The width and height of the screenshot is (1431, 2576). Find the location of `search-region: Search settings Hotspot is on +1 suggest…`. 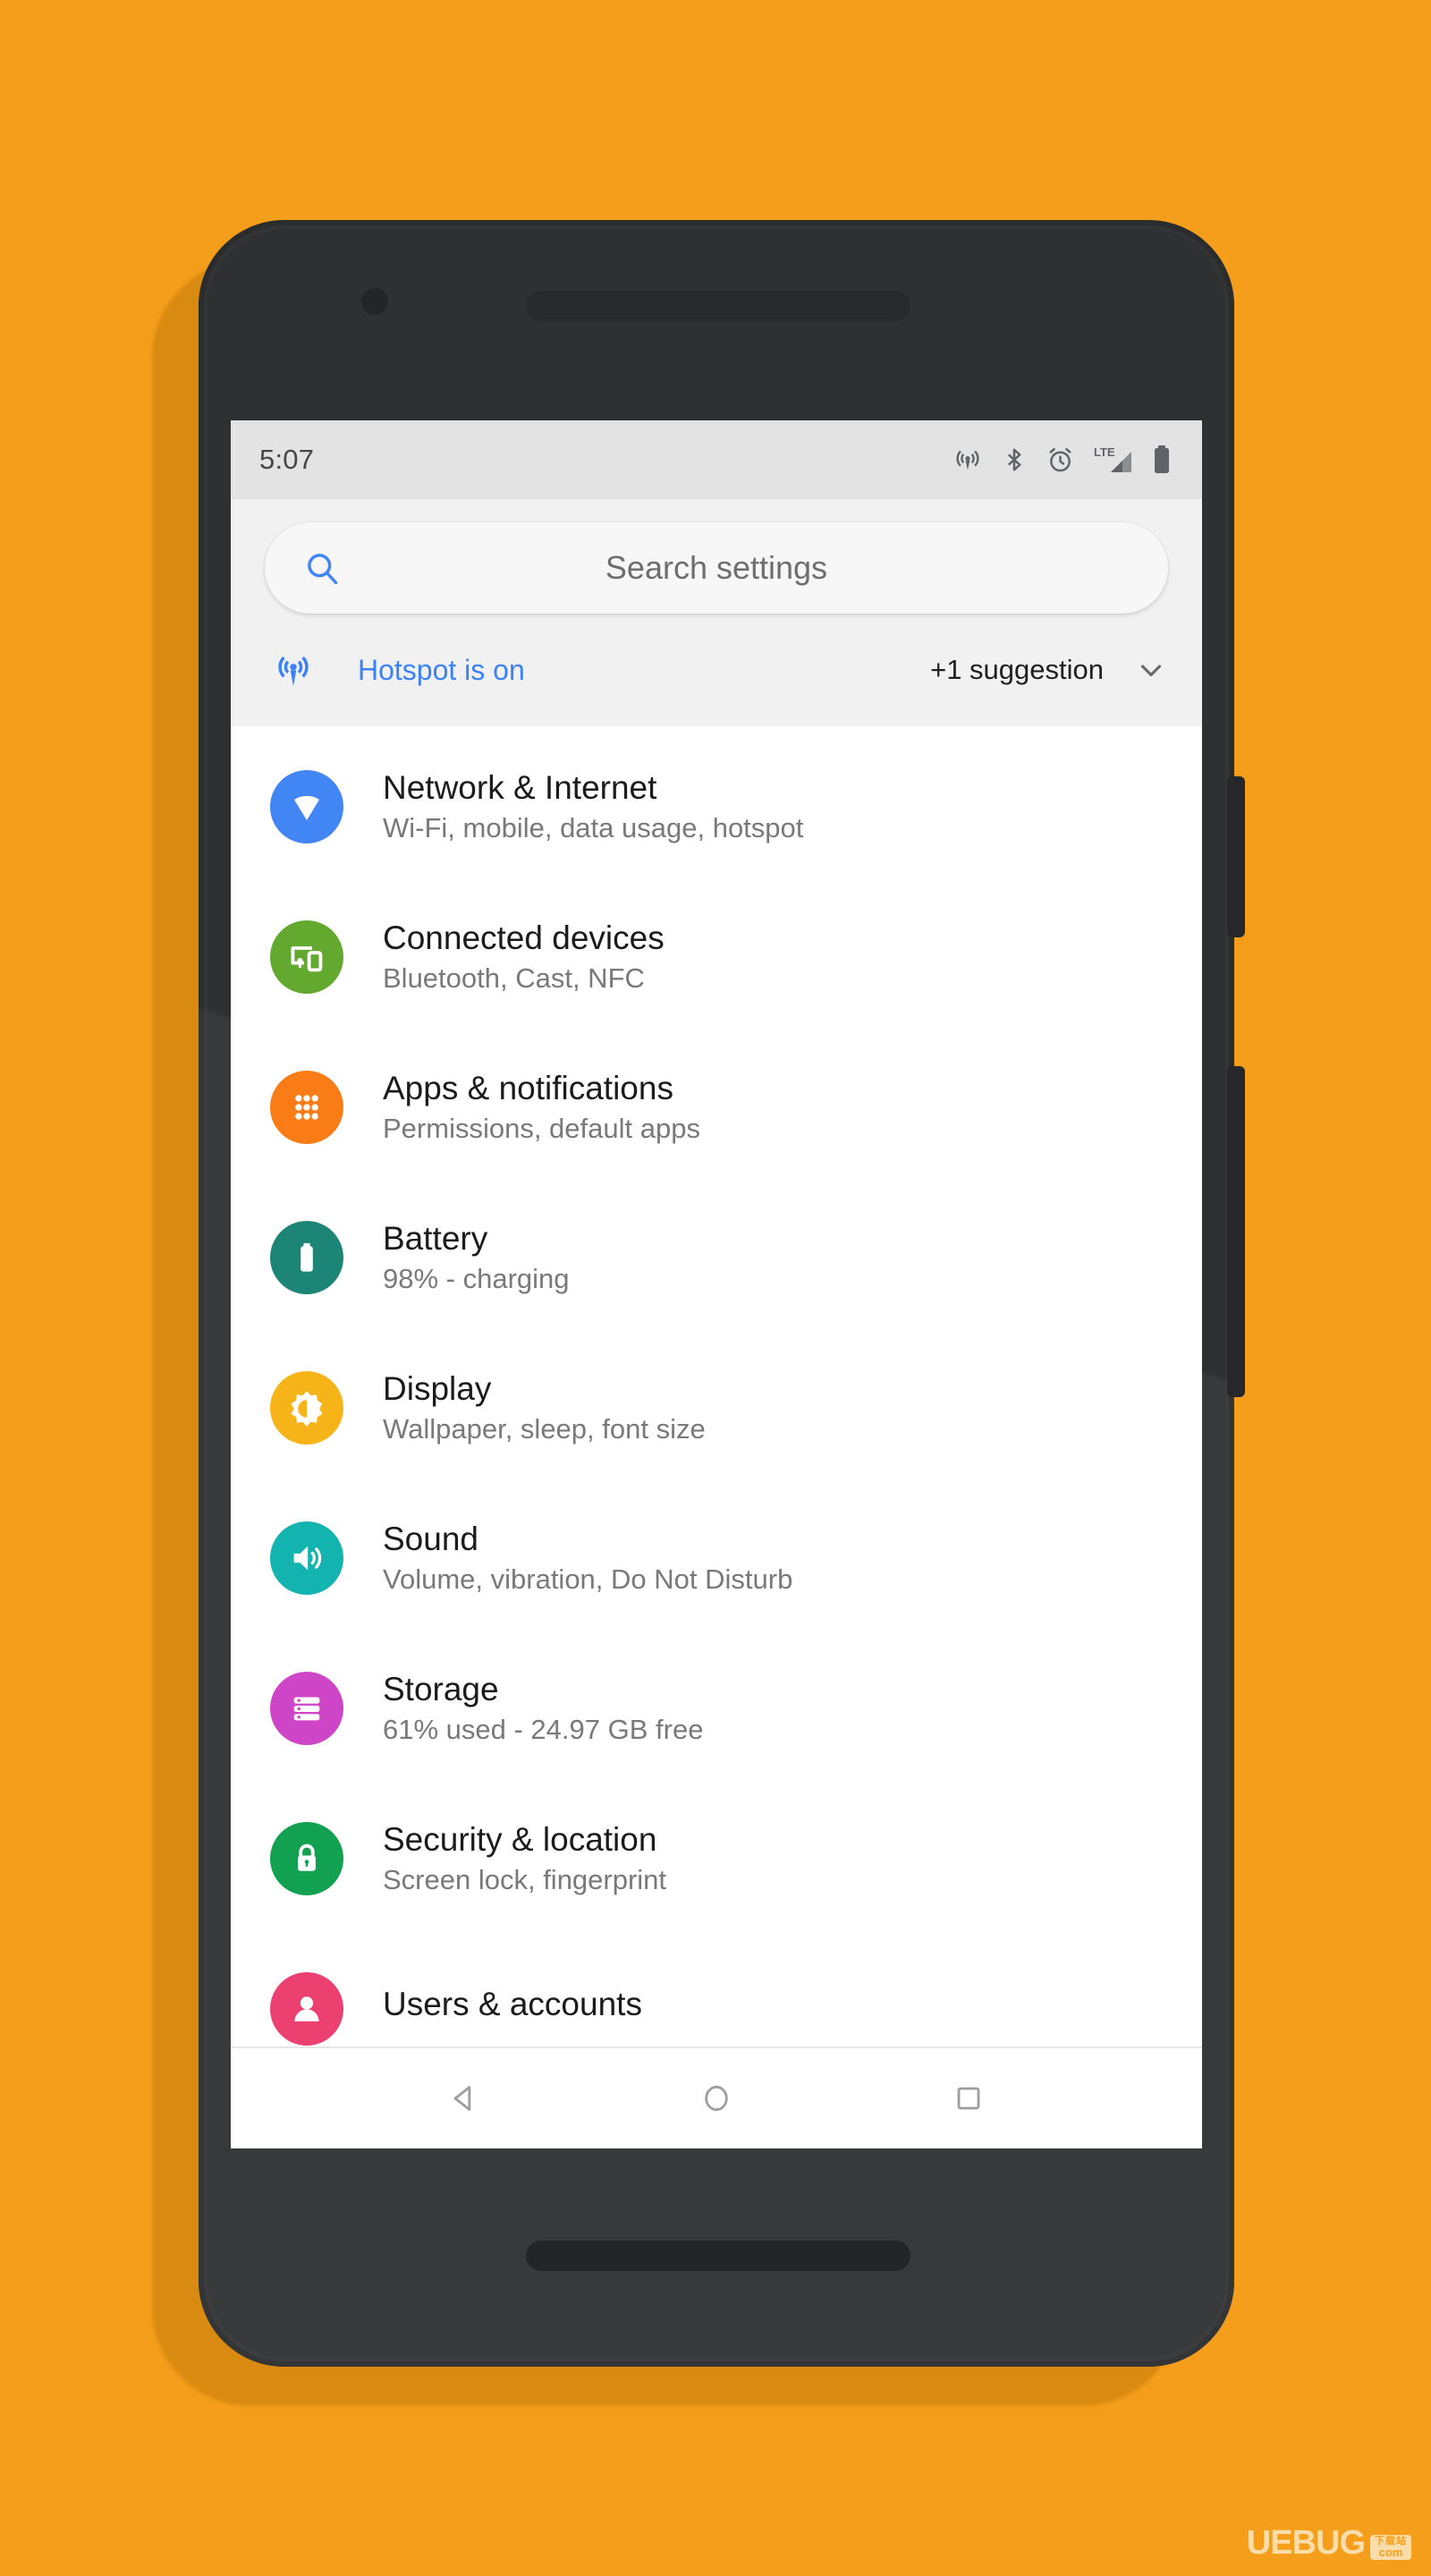

search-region: Search settings Hotspot is on +1 suggest… is located at coordinates (717, 612).